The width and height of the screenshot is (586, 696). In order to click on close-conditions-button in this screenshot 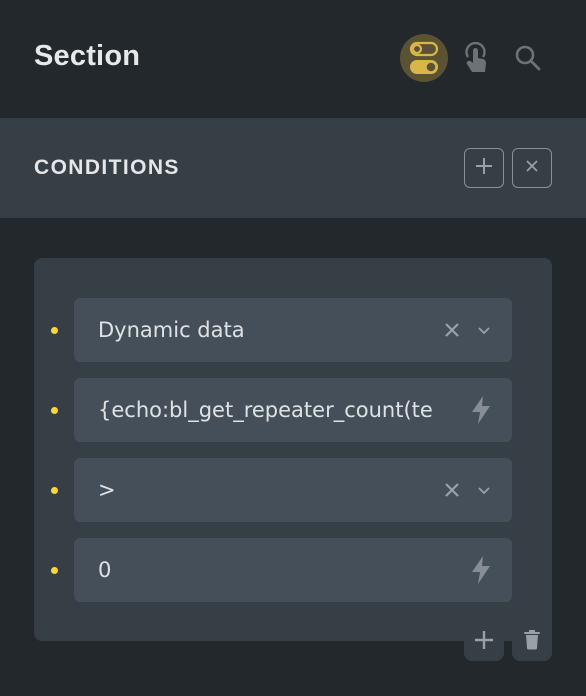, I will do `click(532, 168)`.